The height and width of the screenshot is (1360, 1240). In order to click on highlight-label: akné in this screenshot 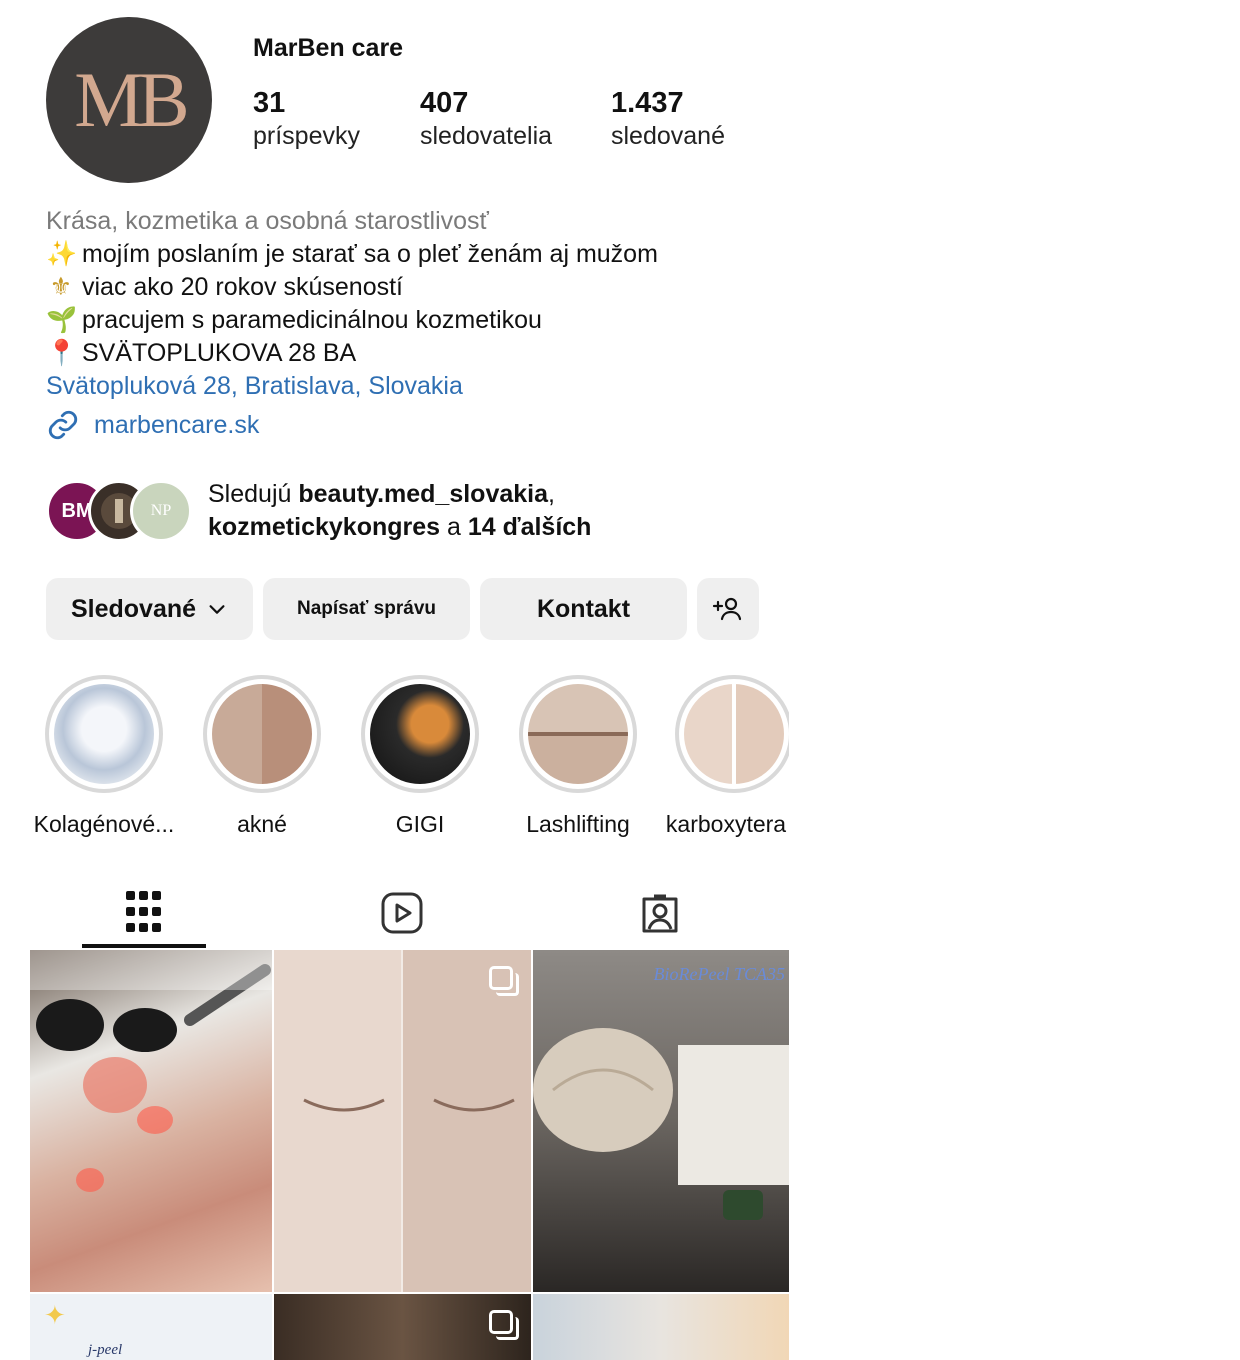, I will do `click(262, 824)`.